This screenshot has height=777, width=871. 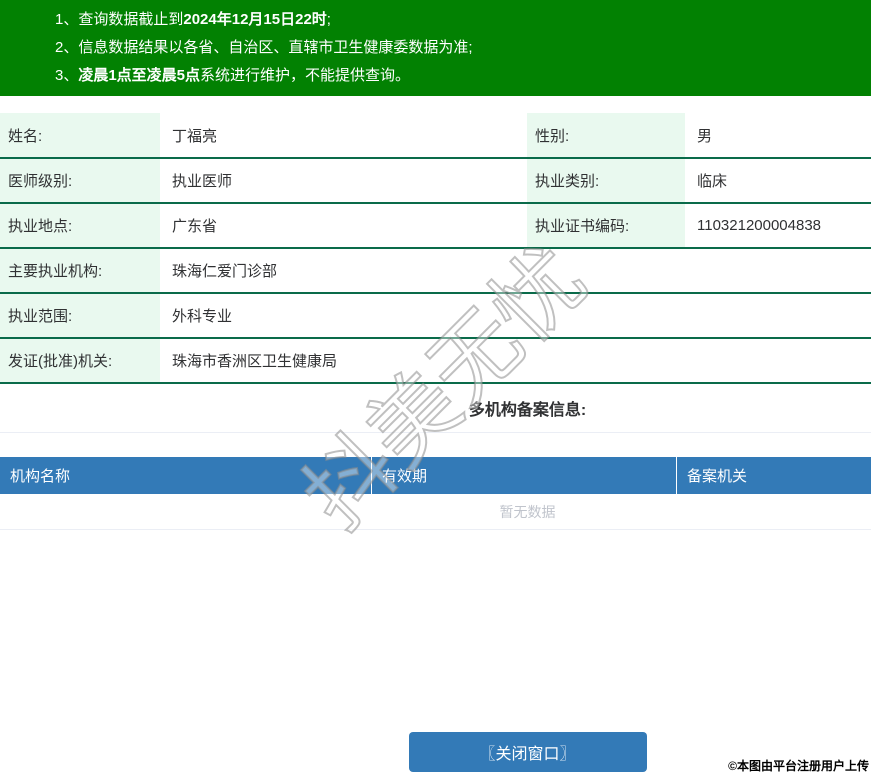 I want to click on field-value-issuing-authority: 珠海市香洲区卫生健康局, so click(x=515, y=361).